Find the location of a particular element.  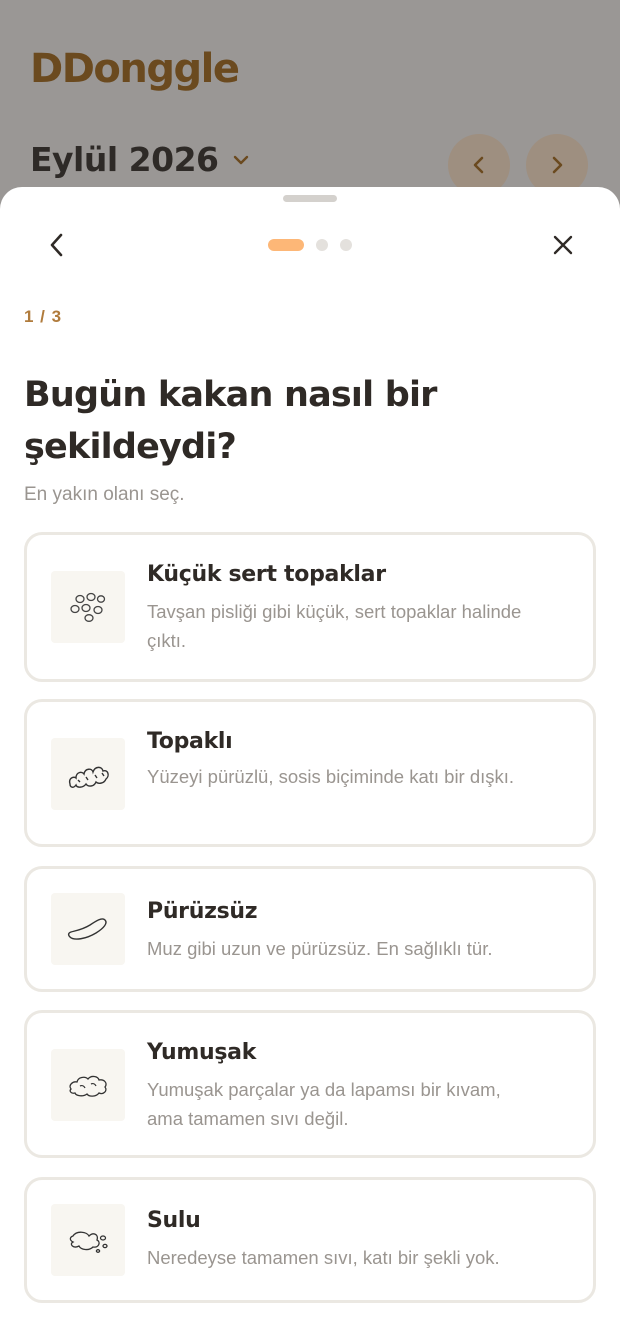

option-title: Küçük sert topaklar is located at coordinates (266, 574).